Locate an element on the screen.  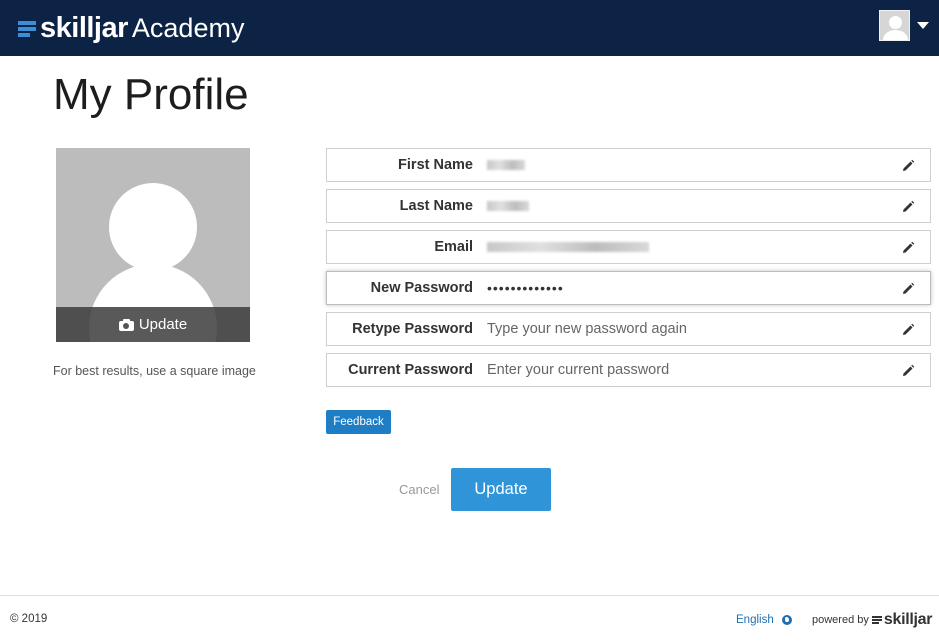
update-photo-label: Update is located at coordinates (163, 324).